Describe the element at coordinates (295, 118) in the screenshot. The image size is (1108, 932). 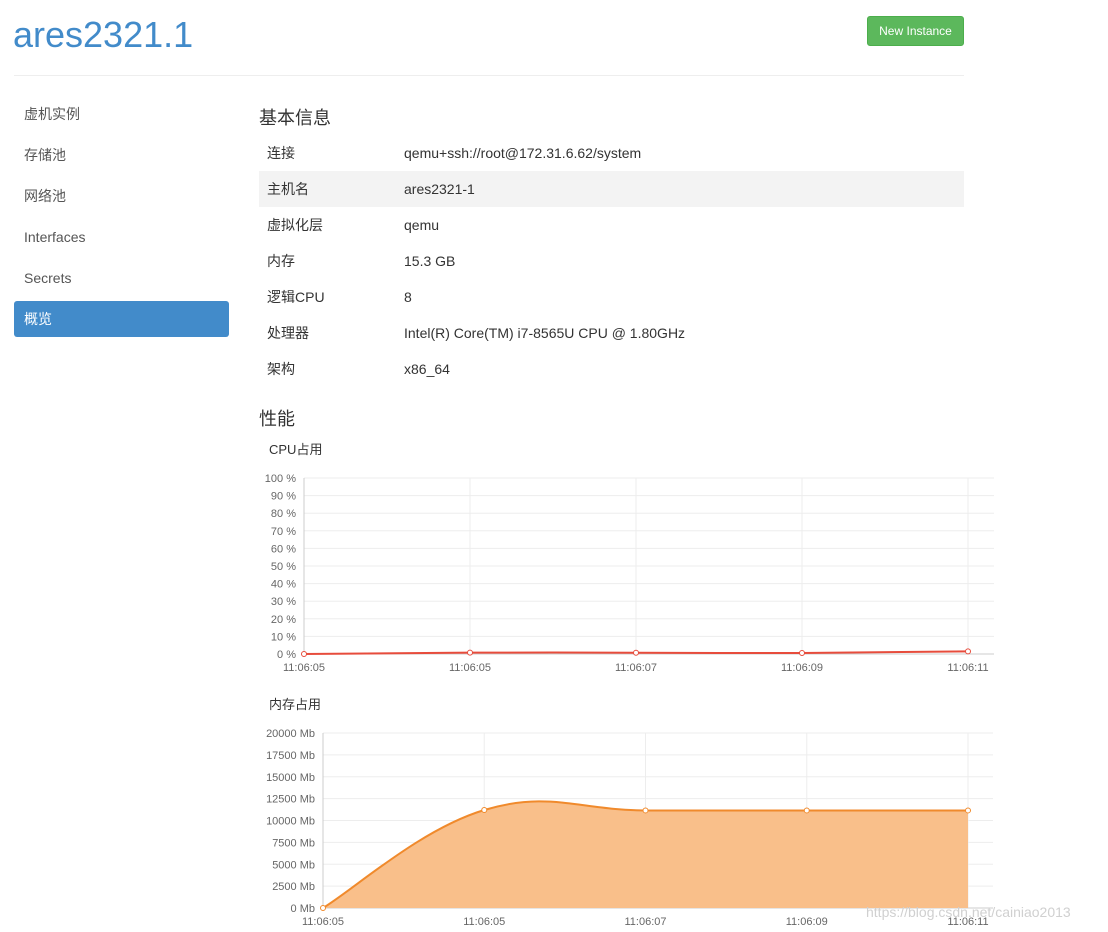
I see `basic-info-heading: 基本信息` at that location.